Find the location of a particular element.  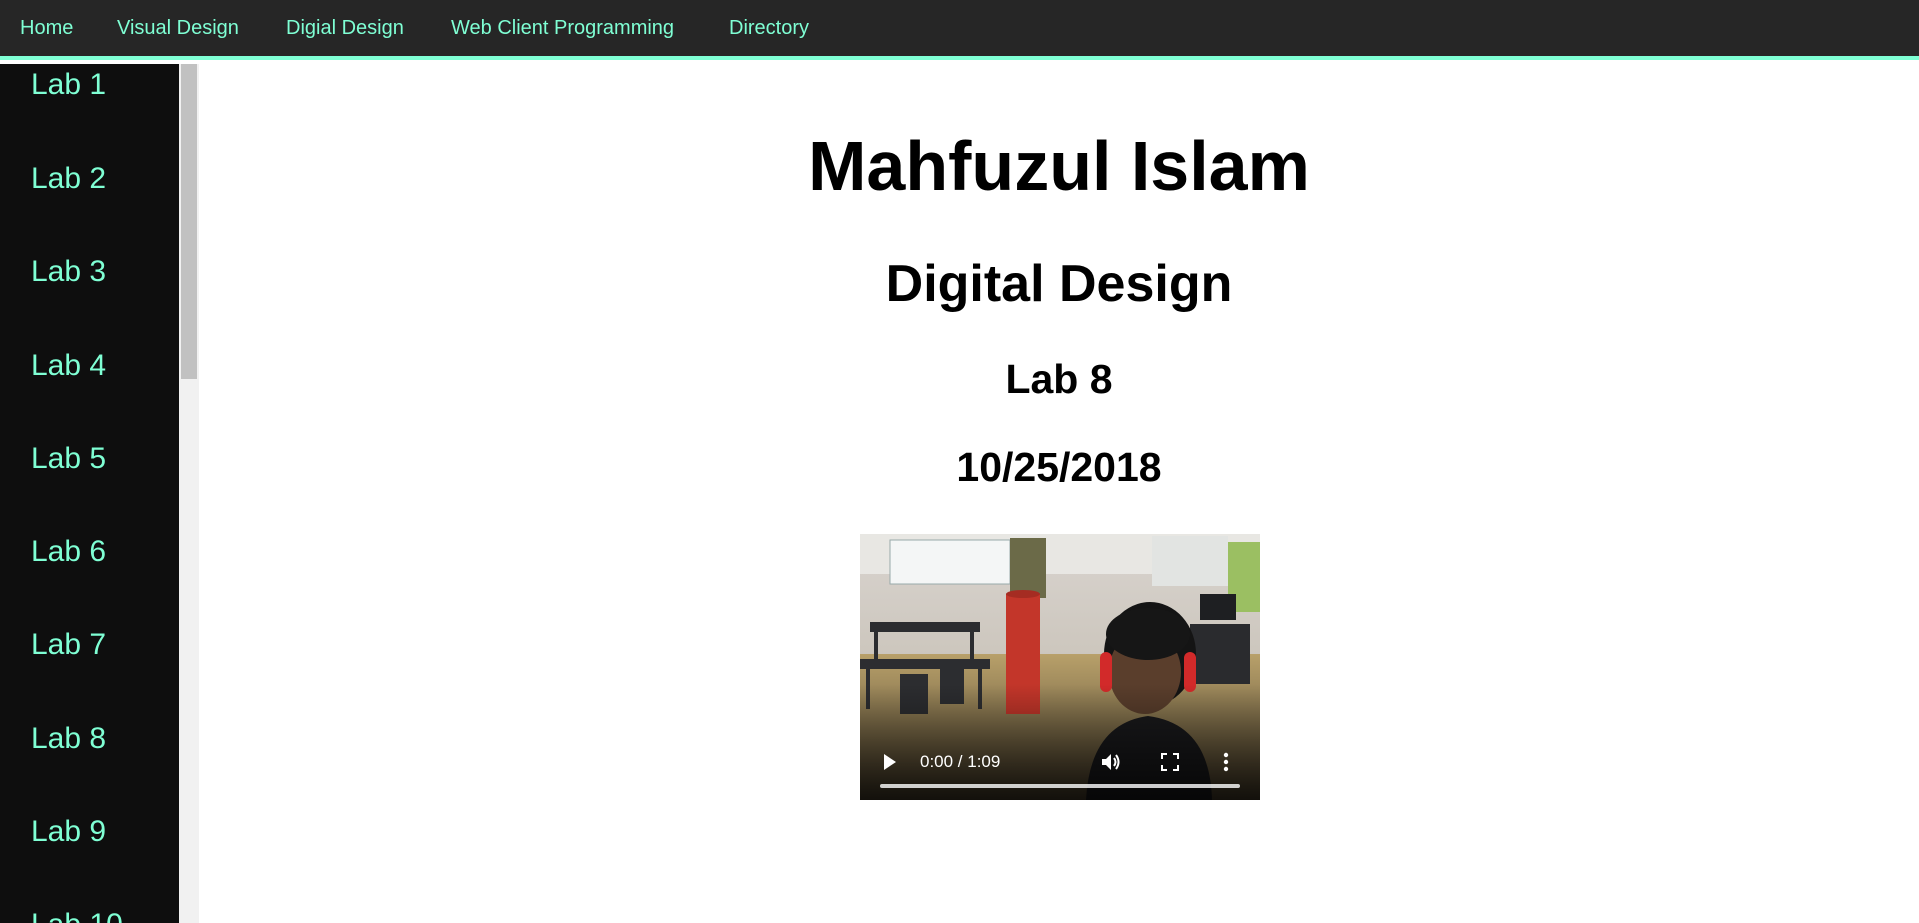

sidebar-item-lab-7: Lab 7 is located at coordinates (68, 645).